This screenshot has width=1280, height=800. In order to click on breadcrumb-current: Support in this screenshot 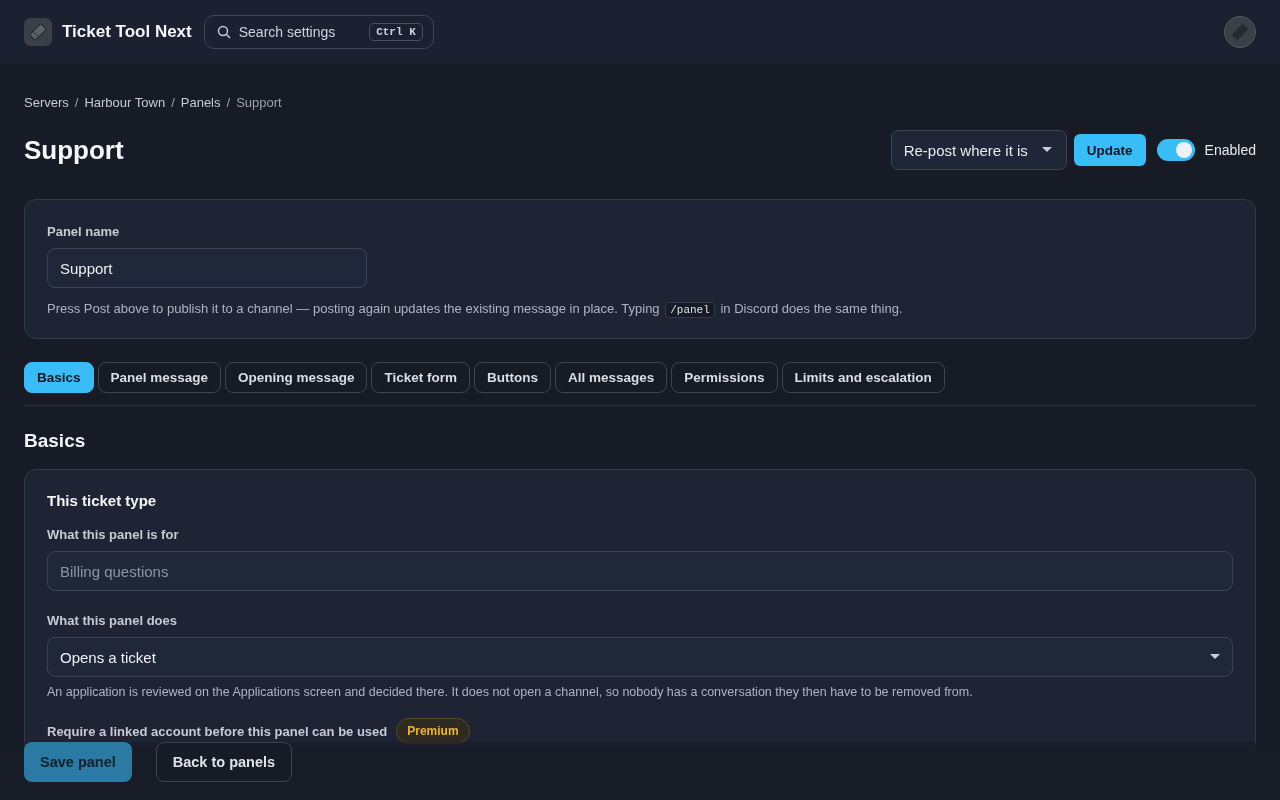, I will do `click(259, 102)`.